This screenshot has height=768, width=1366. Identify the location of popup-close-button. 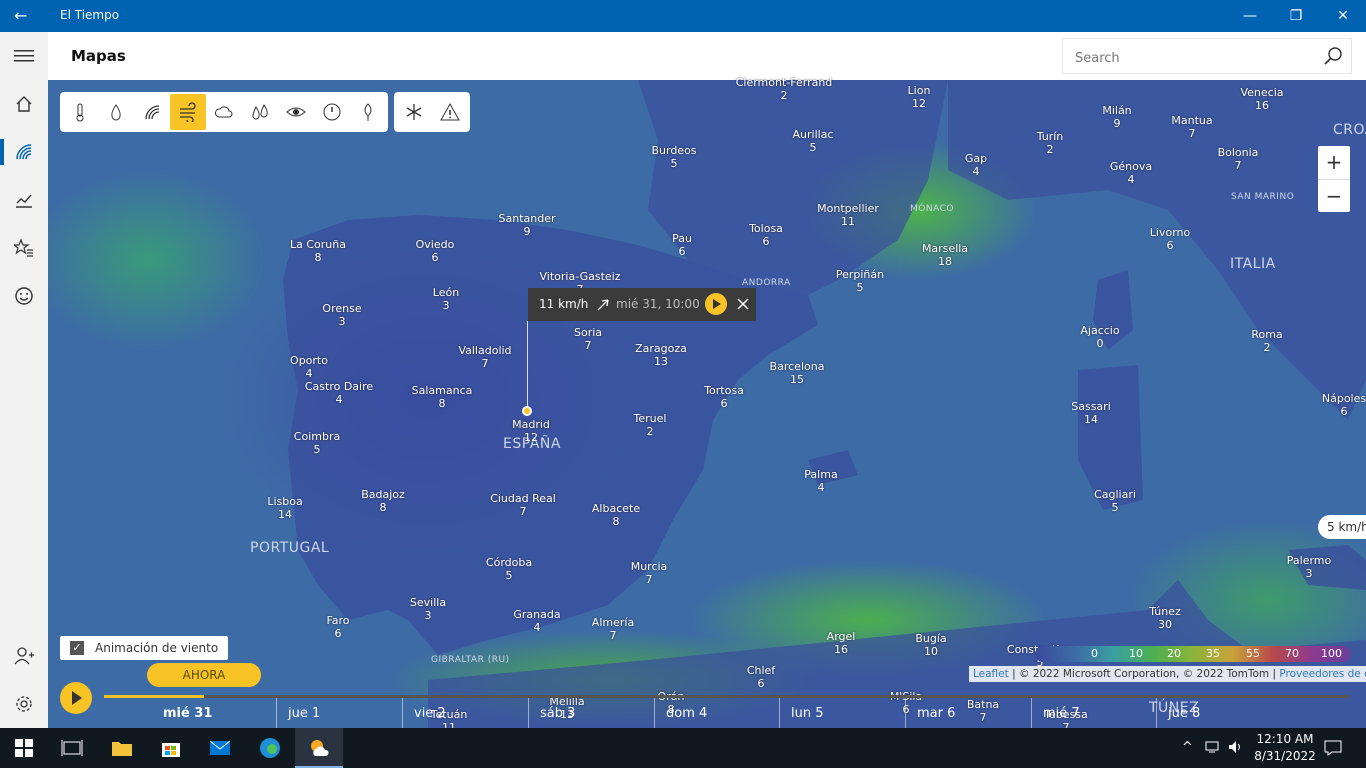
(743, 304).